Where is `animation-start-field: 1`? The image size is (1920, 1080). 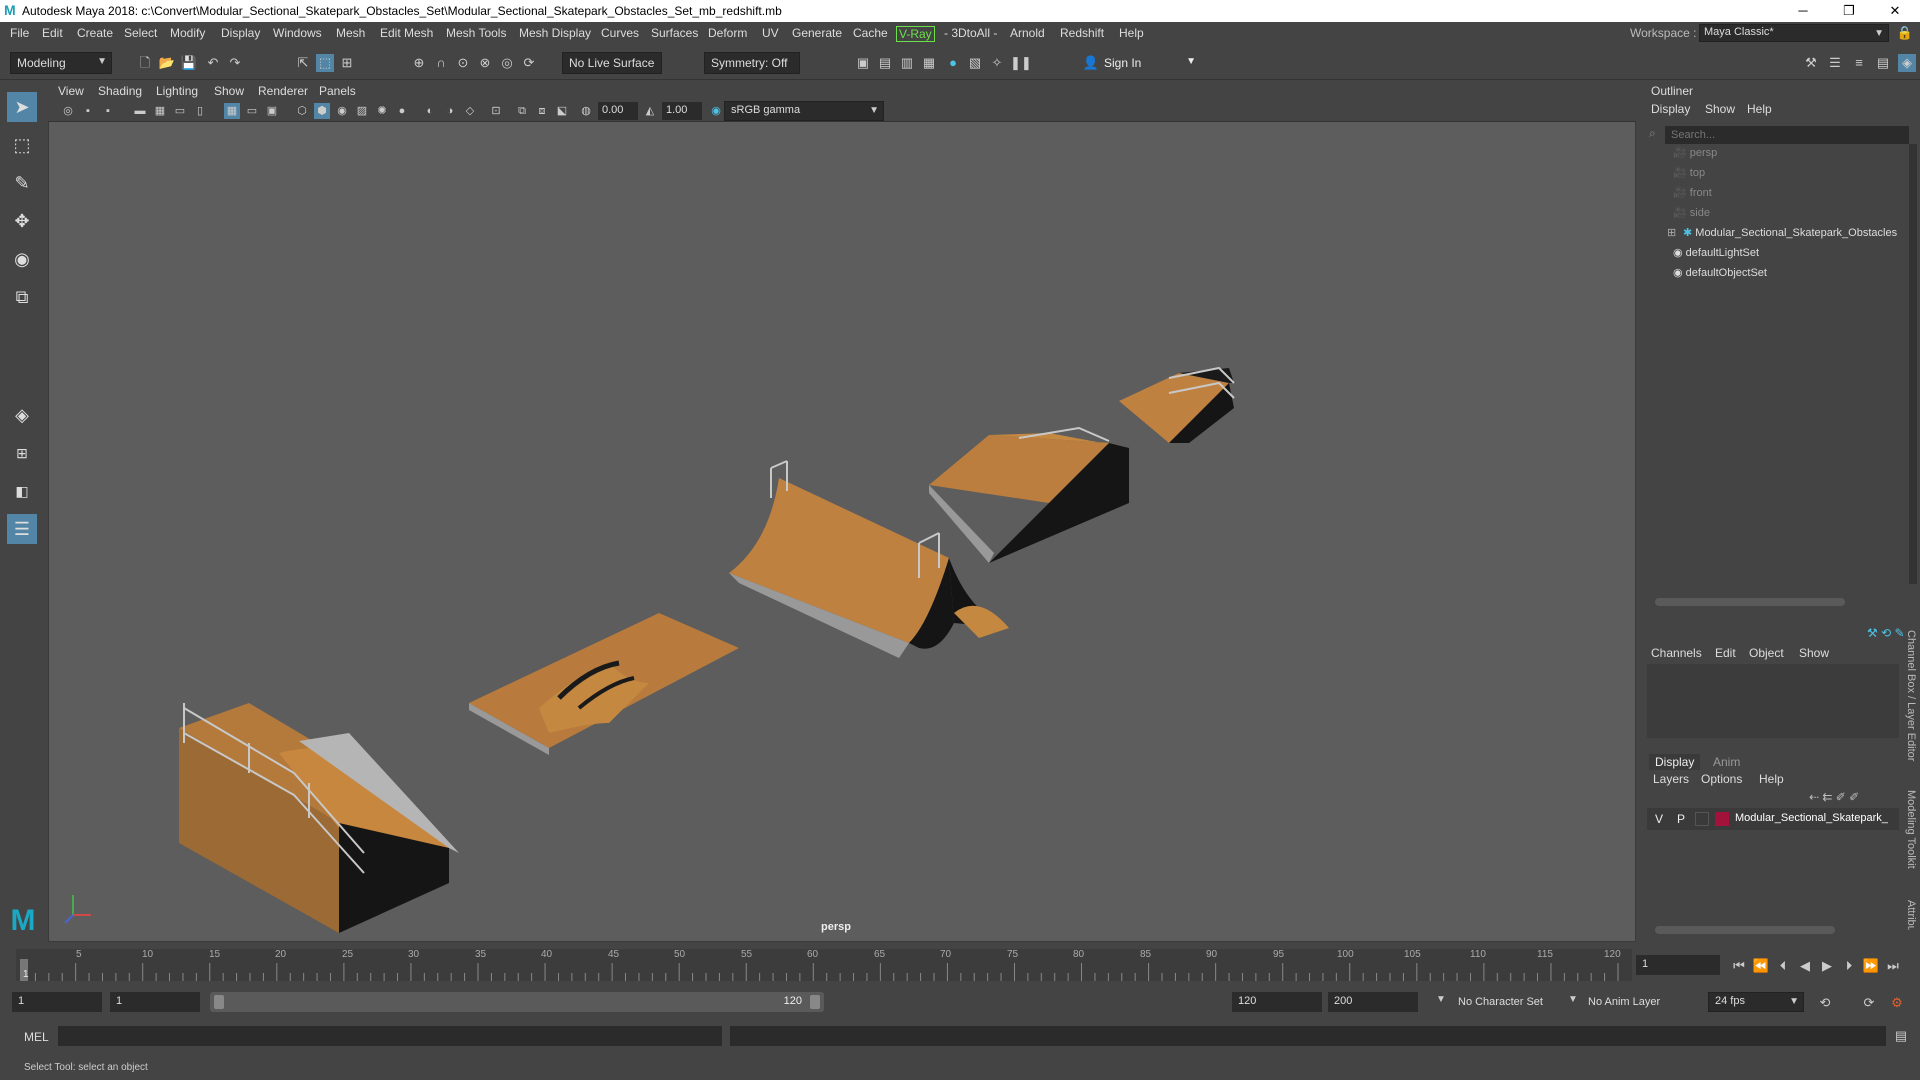 animation-start-field: 1 is located at coordinates (57, 1002).